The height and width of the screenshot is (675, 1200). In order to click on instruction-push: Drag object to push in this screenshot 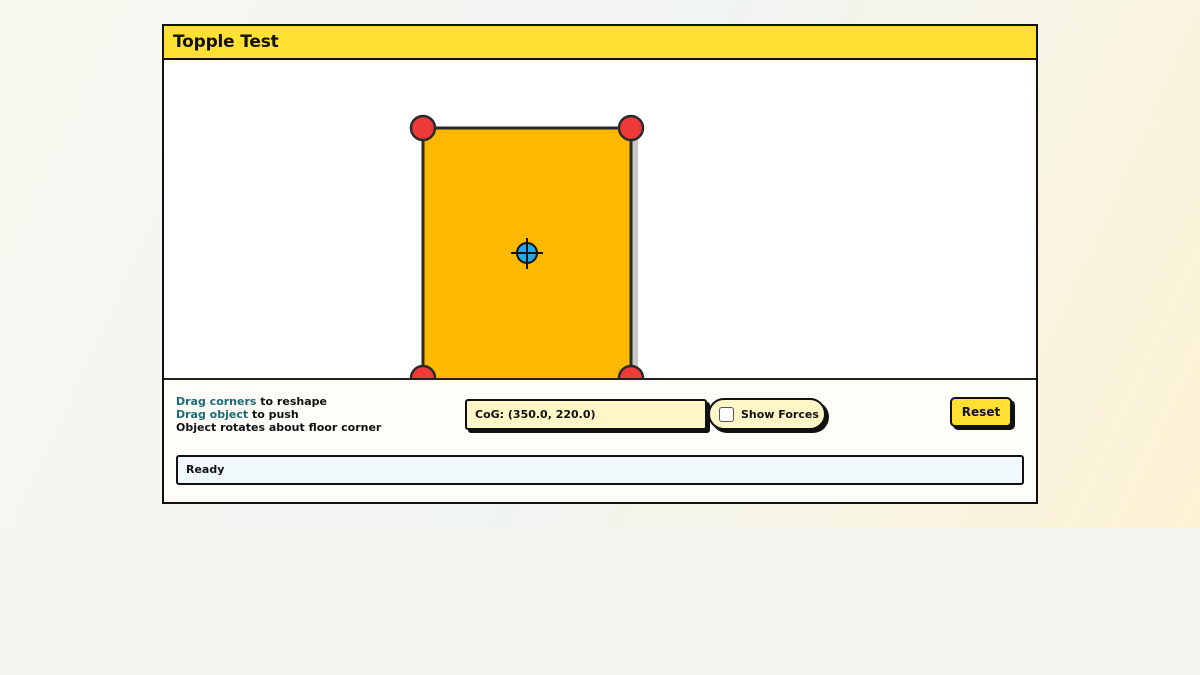, I will do `click(278, 414)`.